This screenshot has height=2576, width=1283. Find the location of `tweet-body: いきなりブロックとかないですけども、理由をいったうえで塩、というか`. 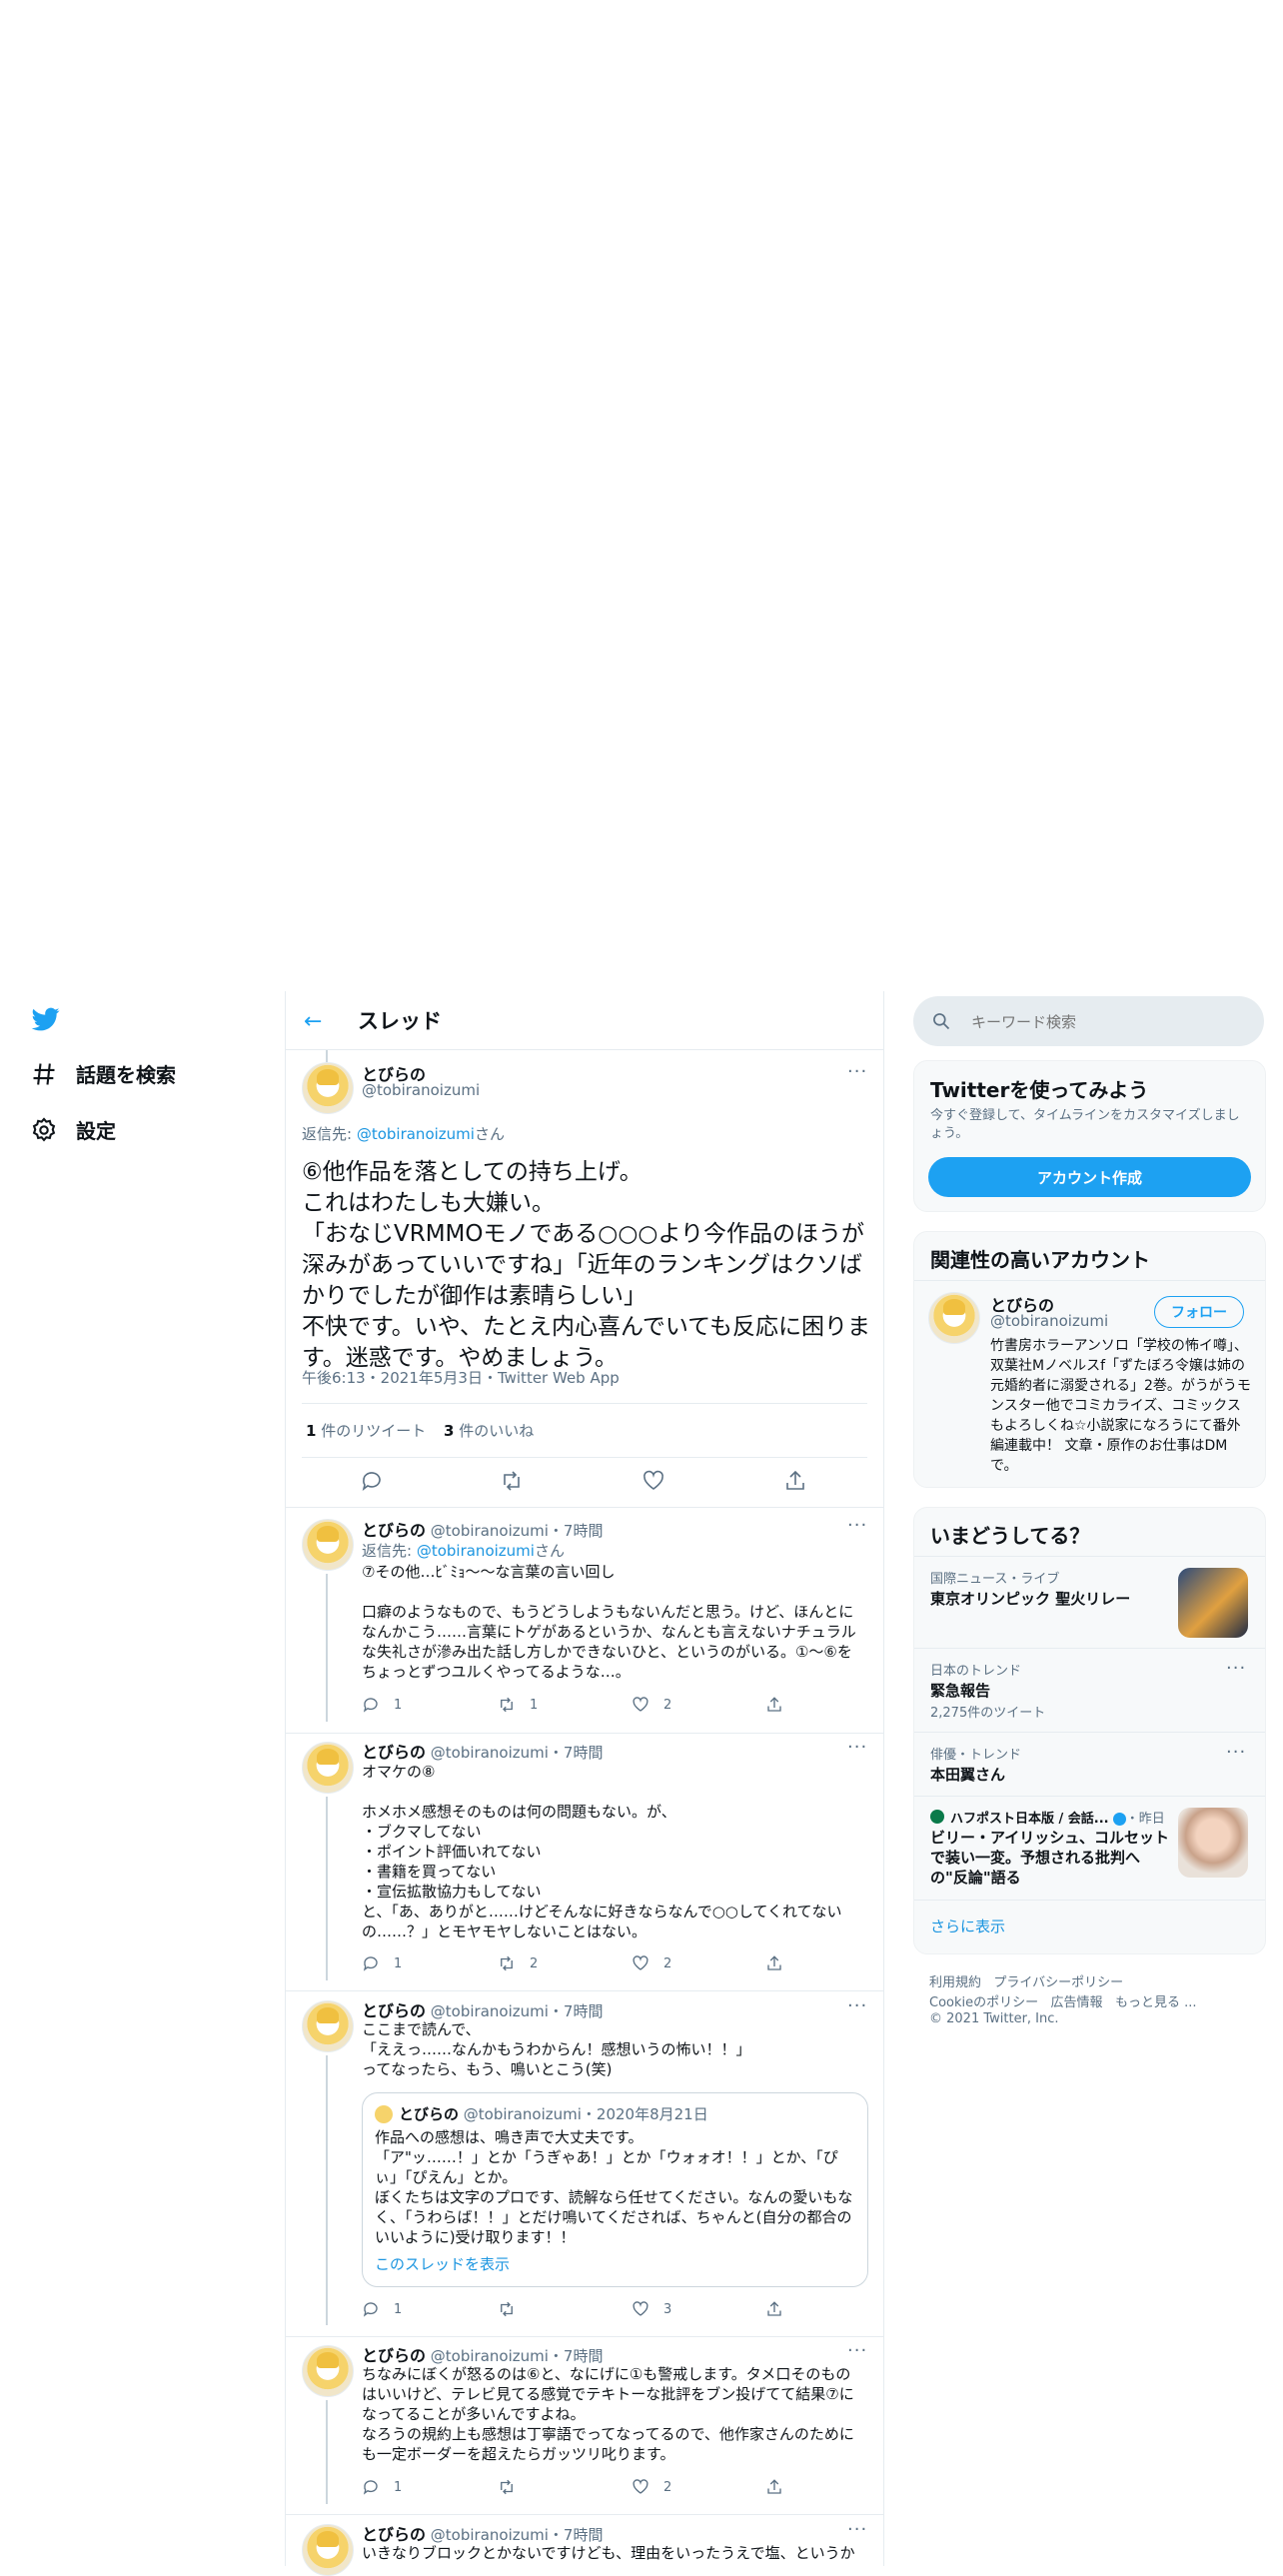

tweet-body: いきなりブロックとかないですけども、理由をいったうえで塩、というか is located at coordinates (608, 2553).